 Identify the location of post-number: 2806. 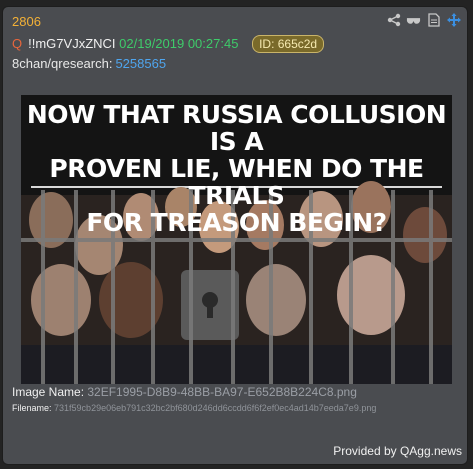
(26, 21).